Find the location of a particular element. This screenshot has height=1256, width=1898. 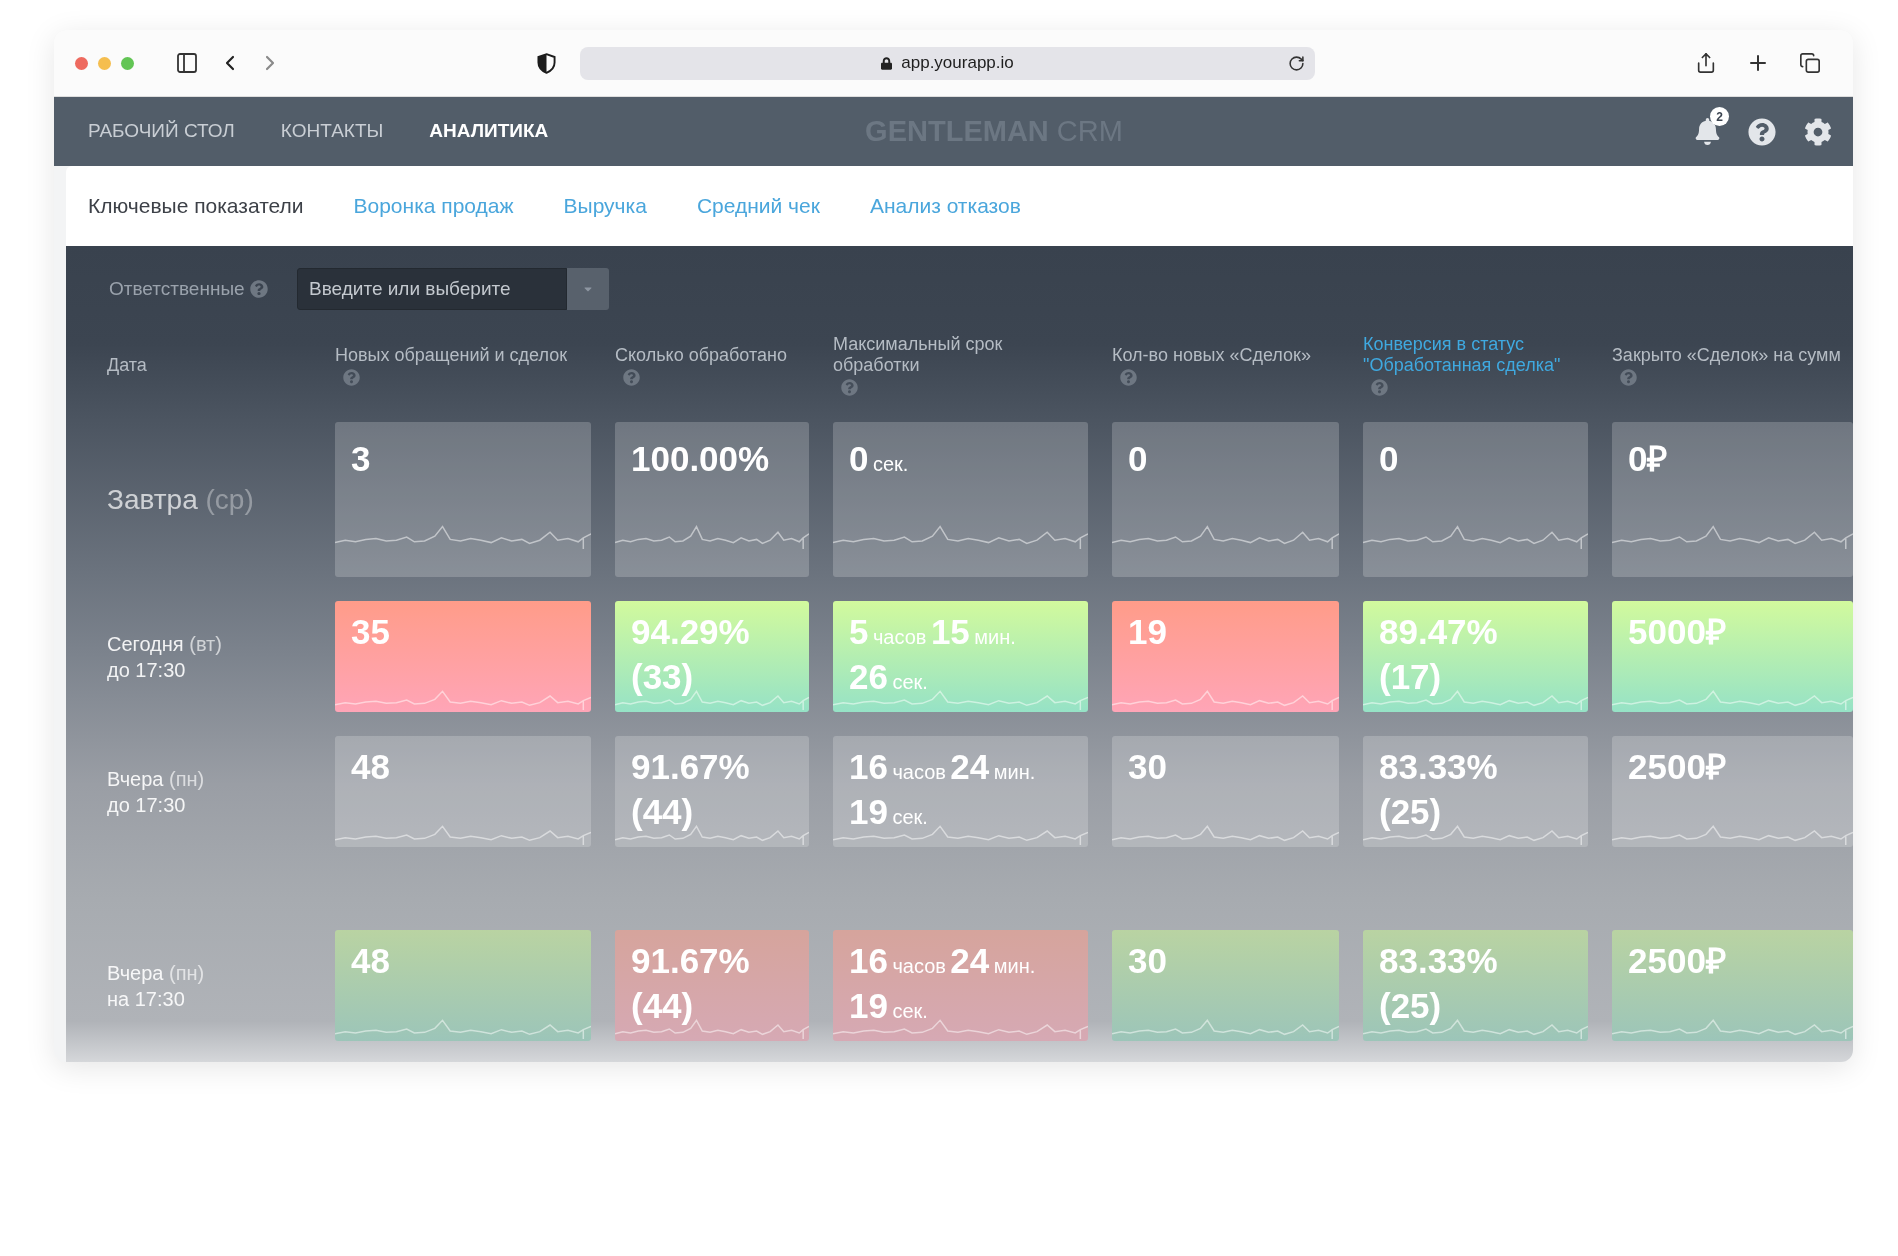

metric-value: 100.00% is located at coordinates (700, 459).